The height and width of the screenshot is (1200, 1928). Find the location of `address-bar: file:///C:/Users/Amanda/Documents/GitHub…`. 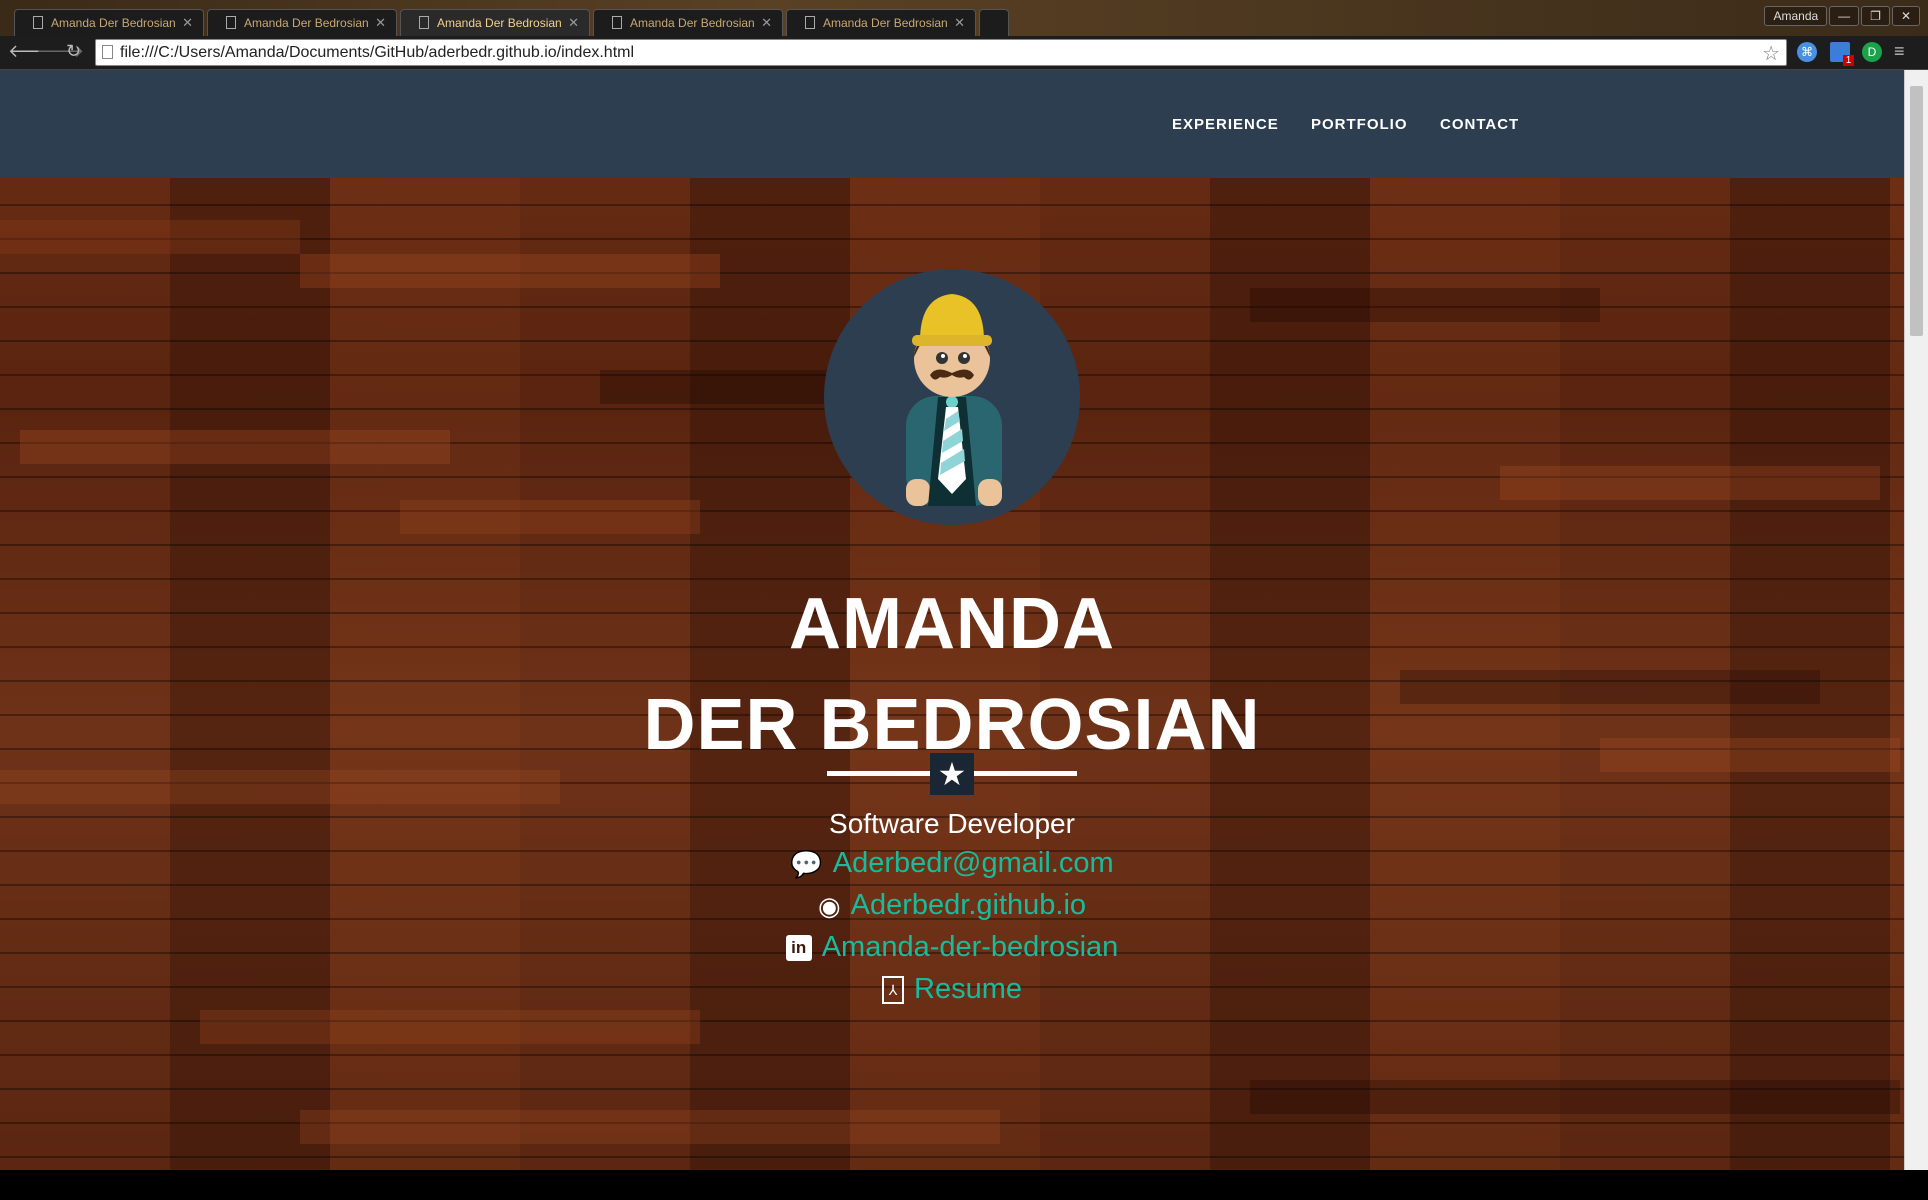

address-bar: file:///C:/Users/Amanda/Documents/GitHub… is located at coordinates (941, 52).